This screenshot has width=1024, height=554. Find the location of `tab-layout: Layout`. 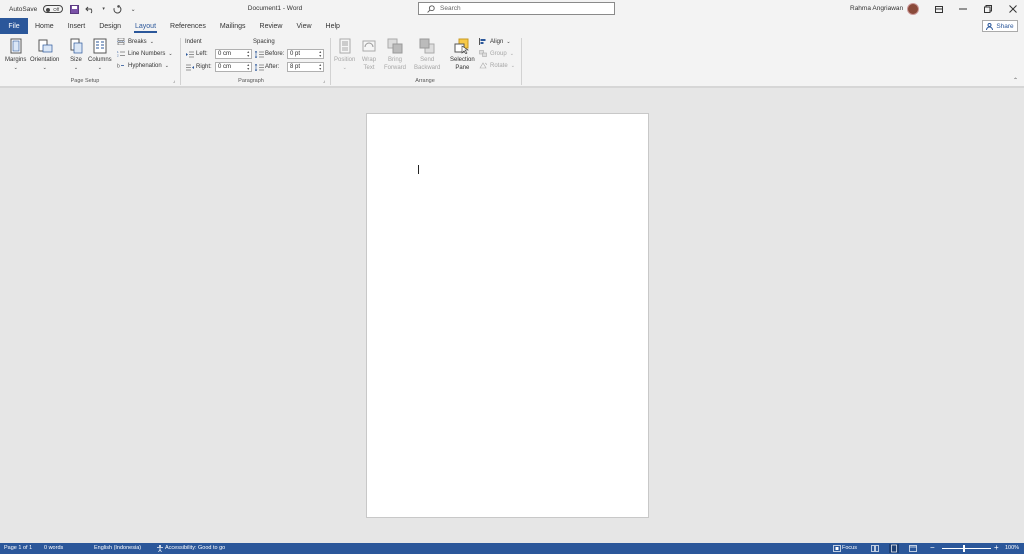

tab-layout: Layout is located at coordinates (145, 26).